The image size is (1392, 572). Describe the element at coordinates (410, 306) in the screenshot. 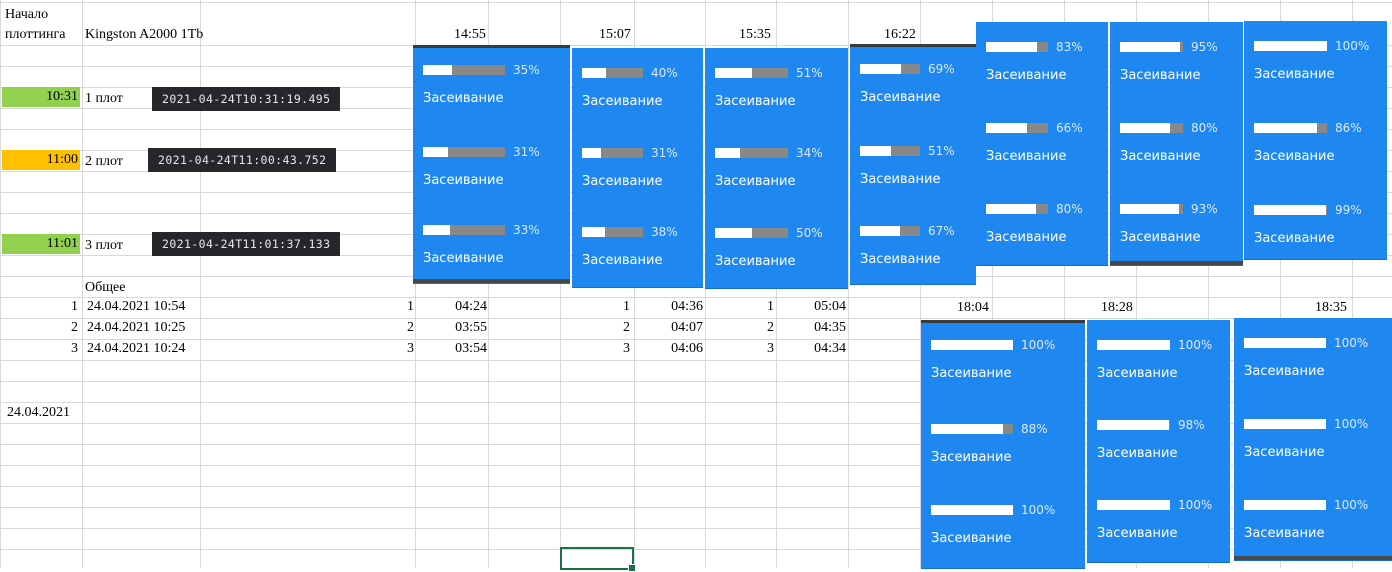

I see `duration-g1-n1: 1` at that location.